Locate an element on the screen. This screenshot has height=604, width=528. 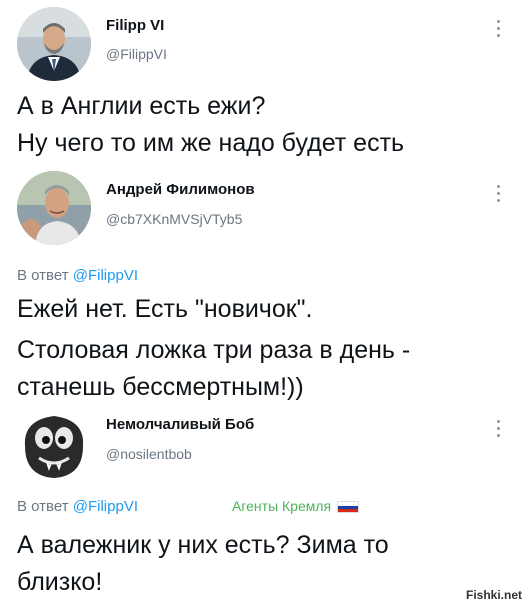
avatar-andrey is located at coordinates (54, 208).